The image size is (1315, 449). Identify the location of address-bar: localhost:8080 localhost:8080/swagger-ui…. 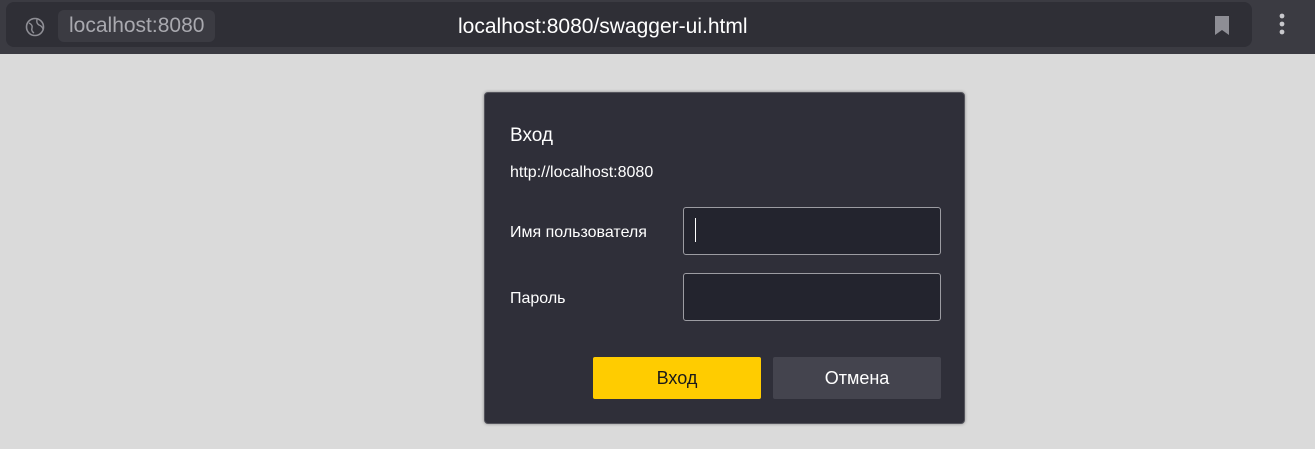
(629, 24).